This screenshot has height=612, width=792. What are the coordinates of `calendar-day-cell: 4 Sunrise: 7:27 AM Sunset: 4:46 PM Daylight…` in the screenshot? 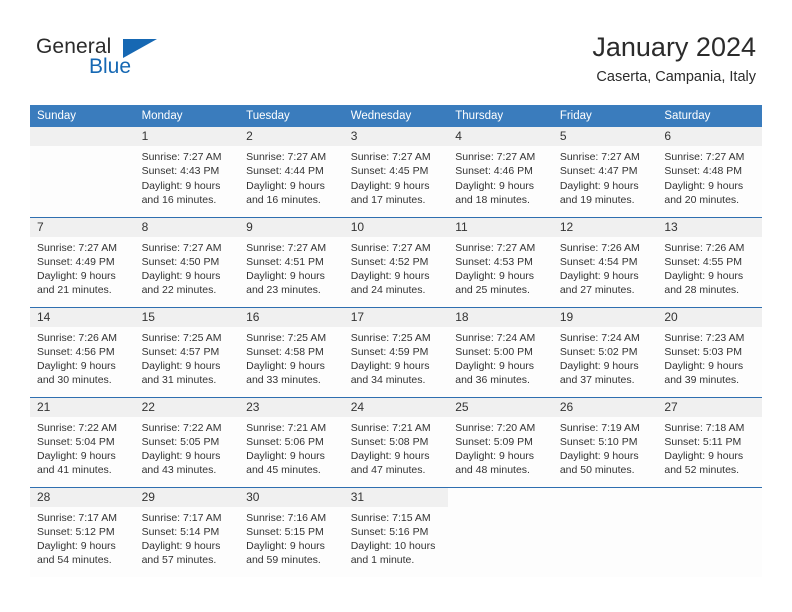 It's located at (500, 172).